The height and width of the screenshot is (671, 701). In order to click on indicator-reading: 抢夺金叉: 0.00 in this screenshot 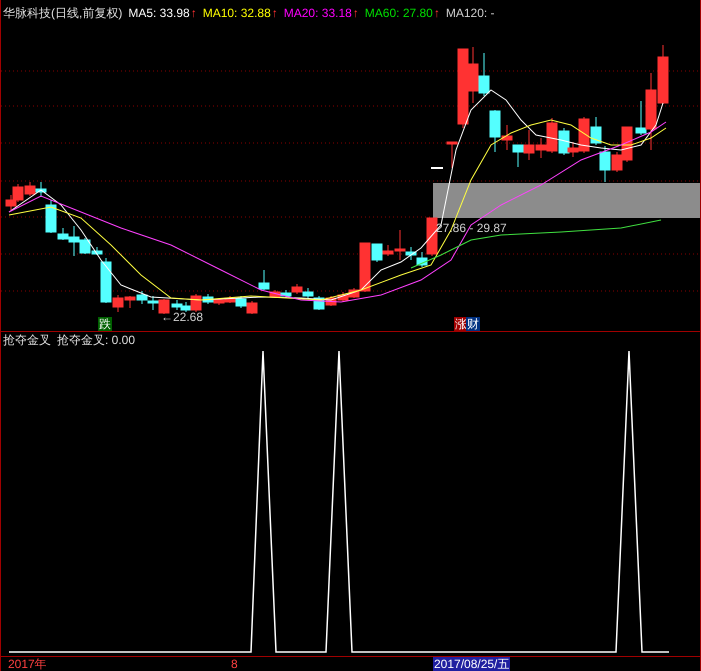, I will do `click(96, 340)`.